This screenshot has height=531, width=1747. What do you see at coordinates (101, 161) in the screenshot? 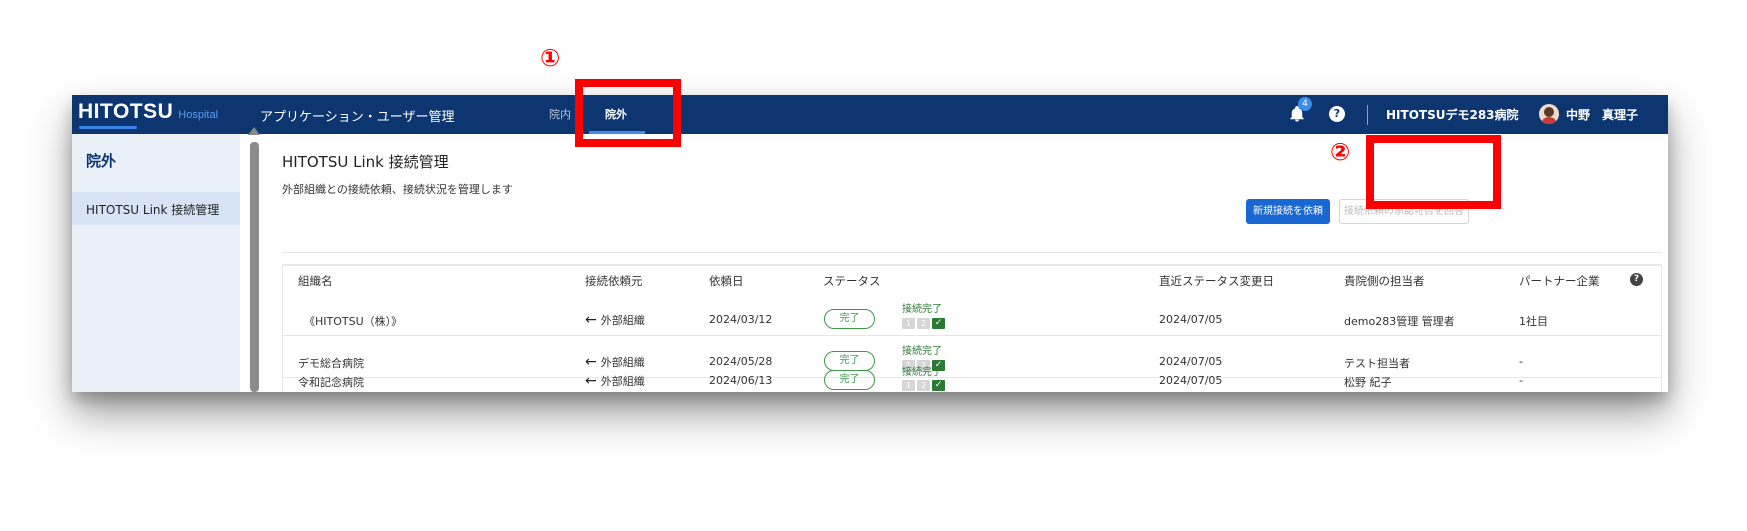
I see `sidebar-title: 院外` at bounding box center [101, 161].